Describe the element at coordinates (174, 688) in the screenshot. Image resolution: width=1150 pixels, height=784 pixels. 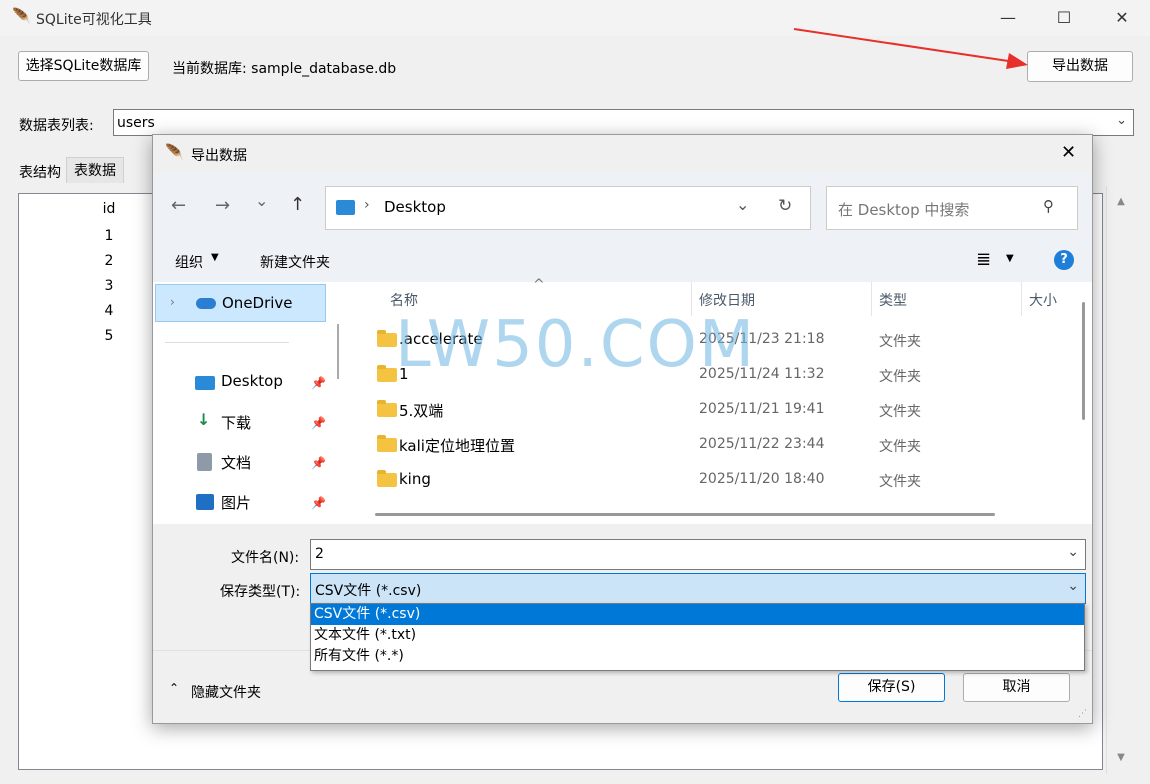
I see `collapse-chevron-icon: ⌃` at that location.